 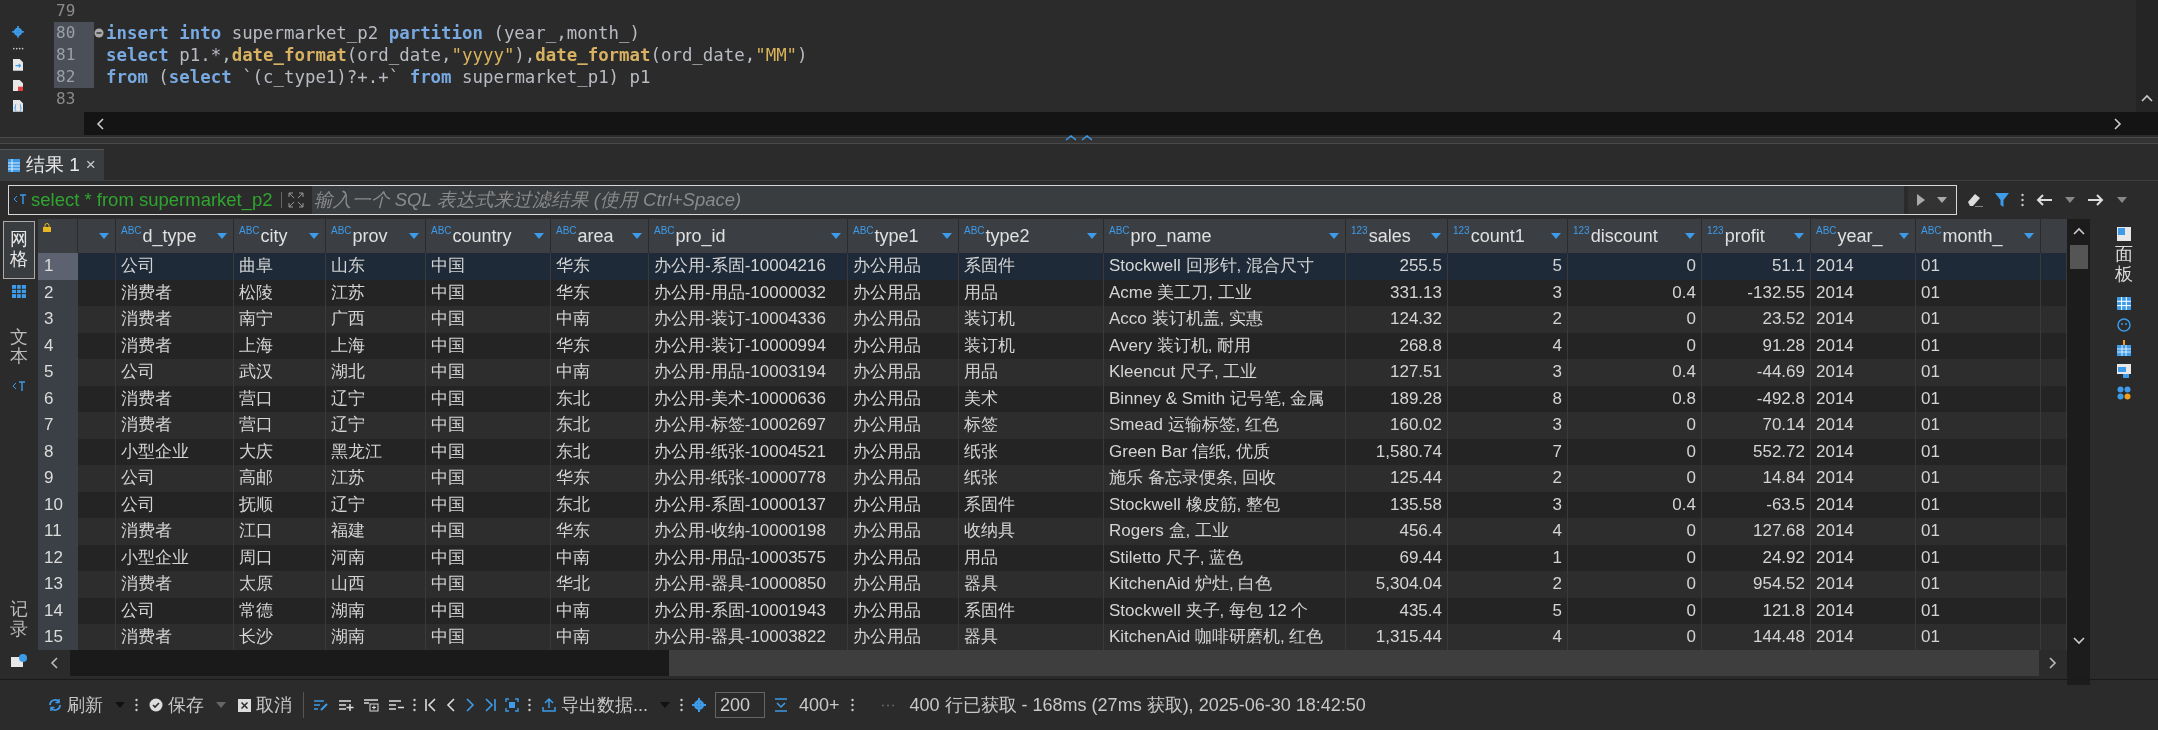 What do you see at coordinates (58, 373) in the screenshot?
I see `row-number: 5` at bounding box center [58, 373].